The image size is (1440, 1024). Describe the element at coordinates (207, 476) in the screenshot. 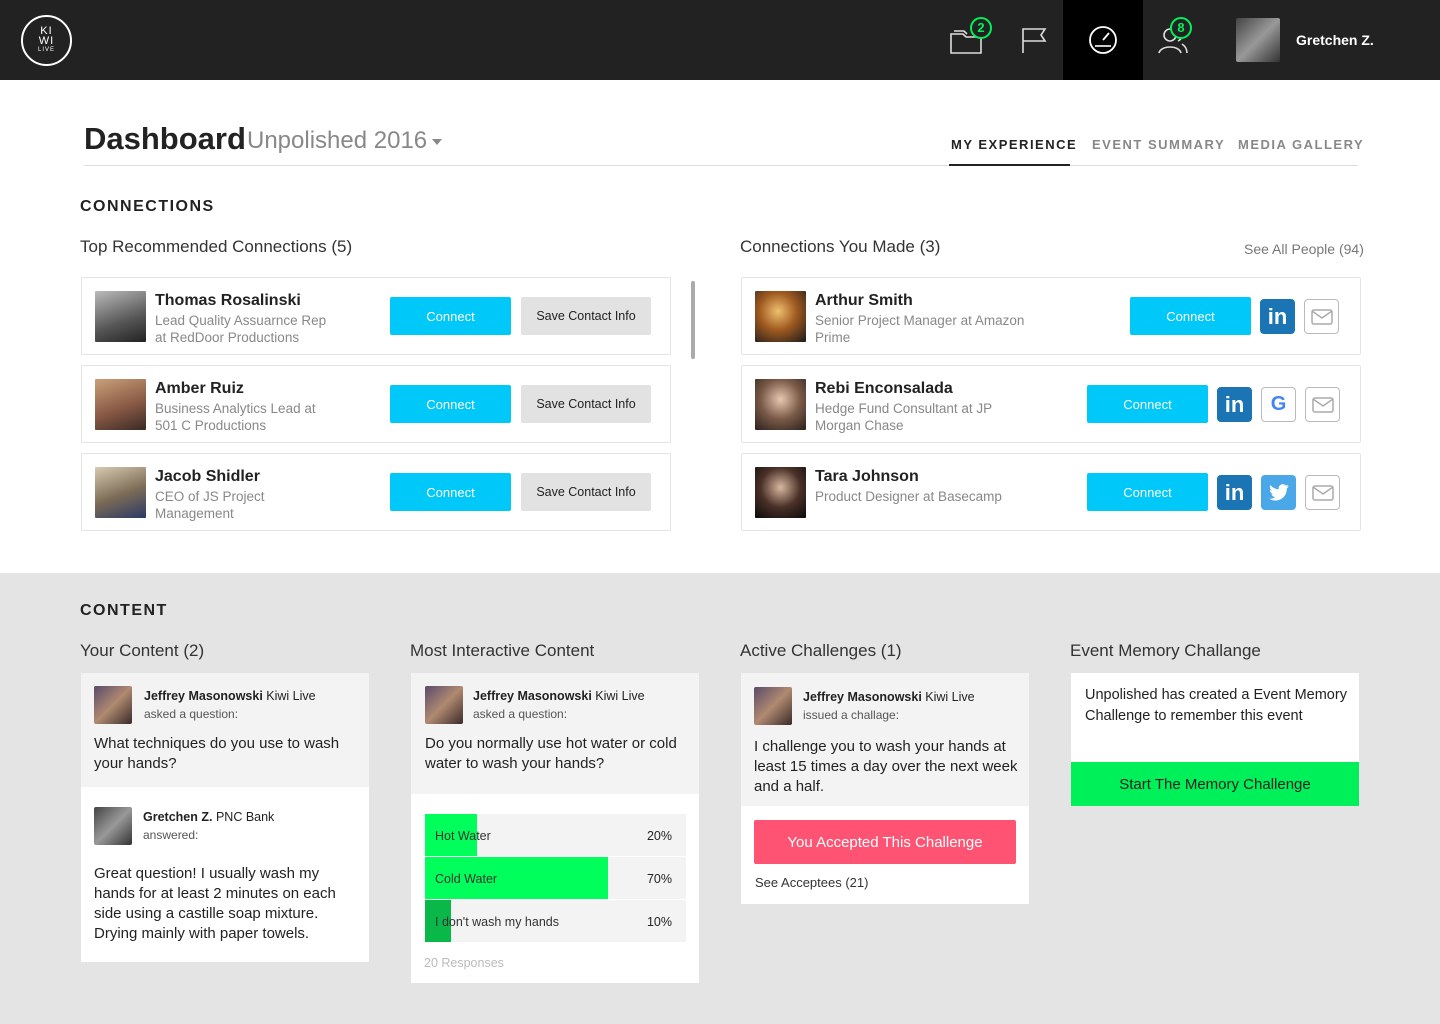

I see `contact-name: Jacob Shidler` at that location.